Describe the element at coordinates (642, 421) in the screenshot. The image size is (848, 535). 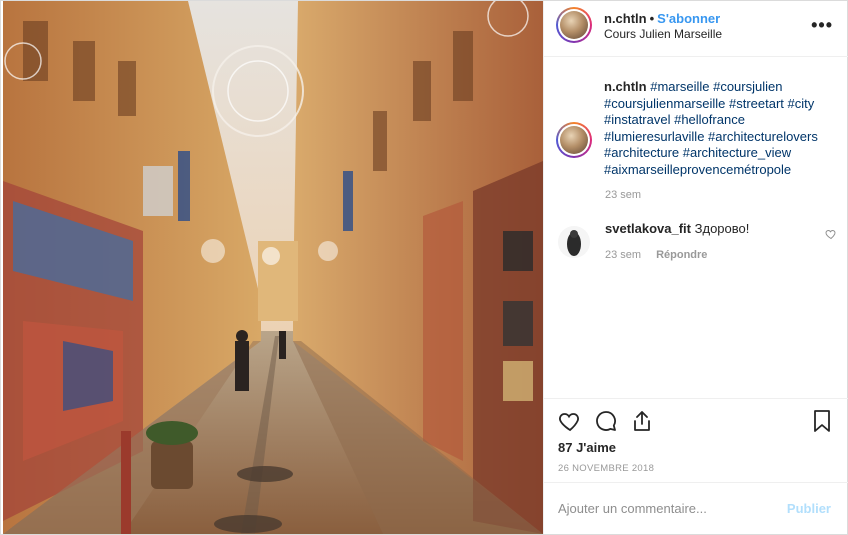
I see `share-icon` at that location.